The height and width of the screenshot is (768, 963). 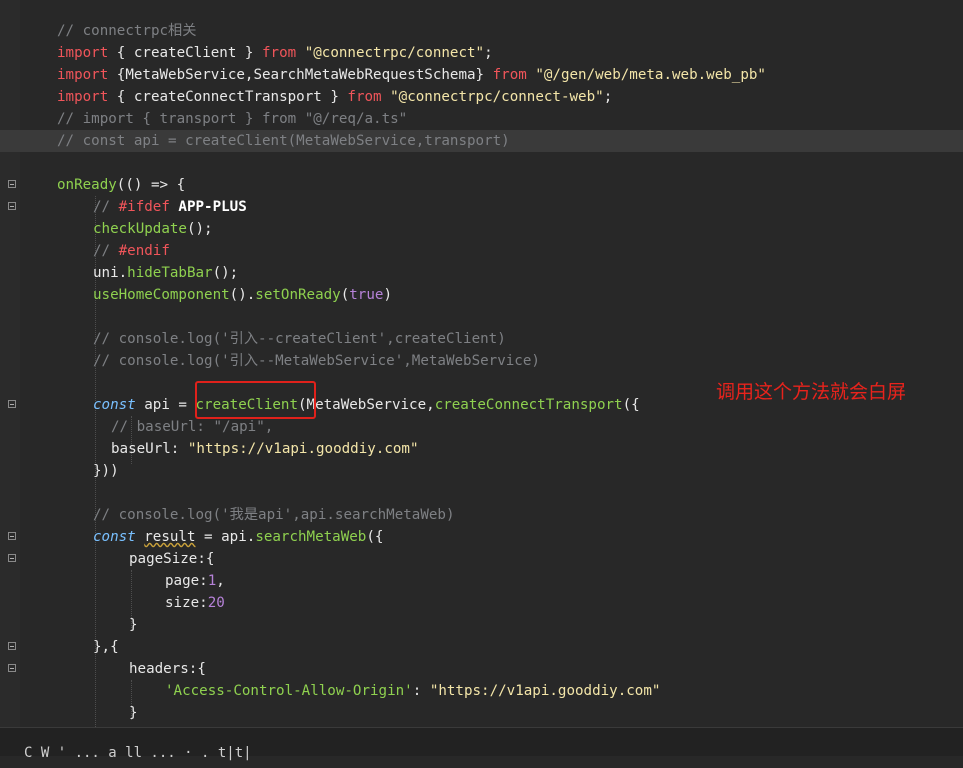 What do you see at coordinates (167, 669) in the screenshot?
I see `code-text: headers:{` at bounding box center [167, 669].